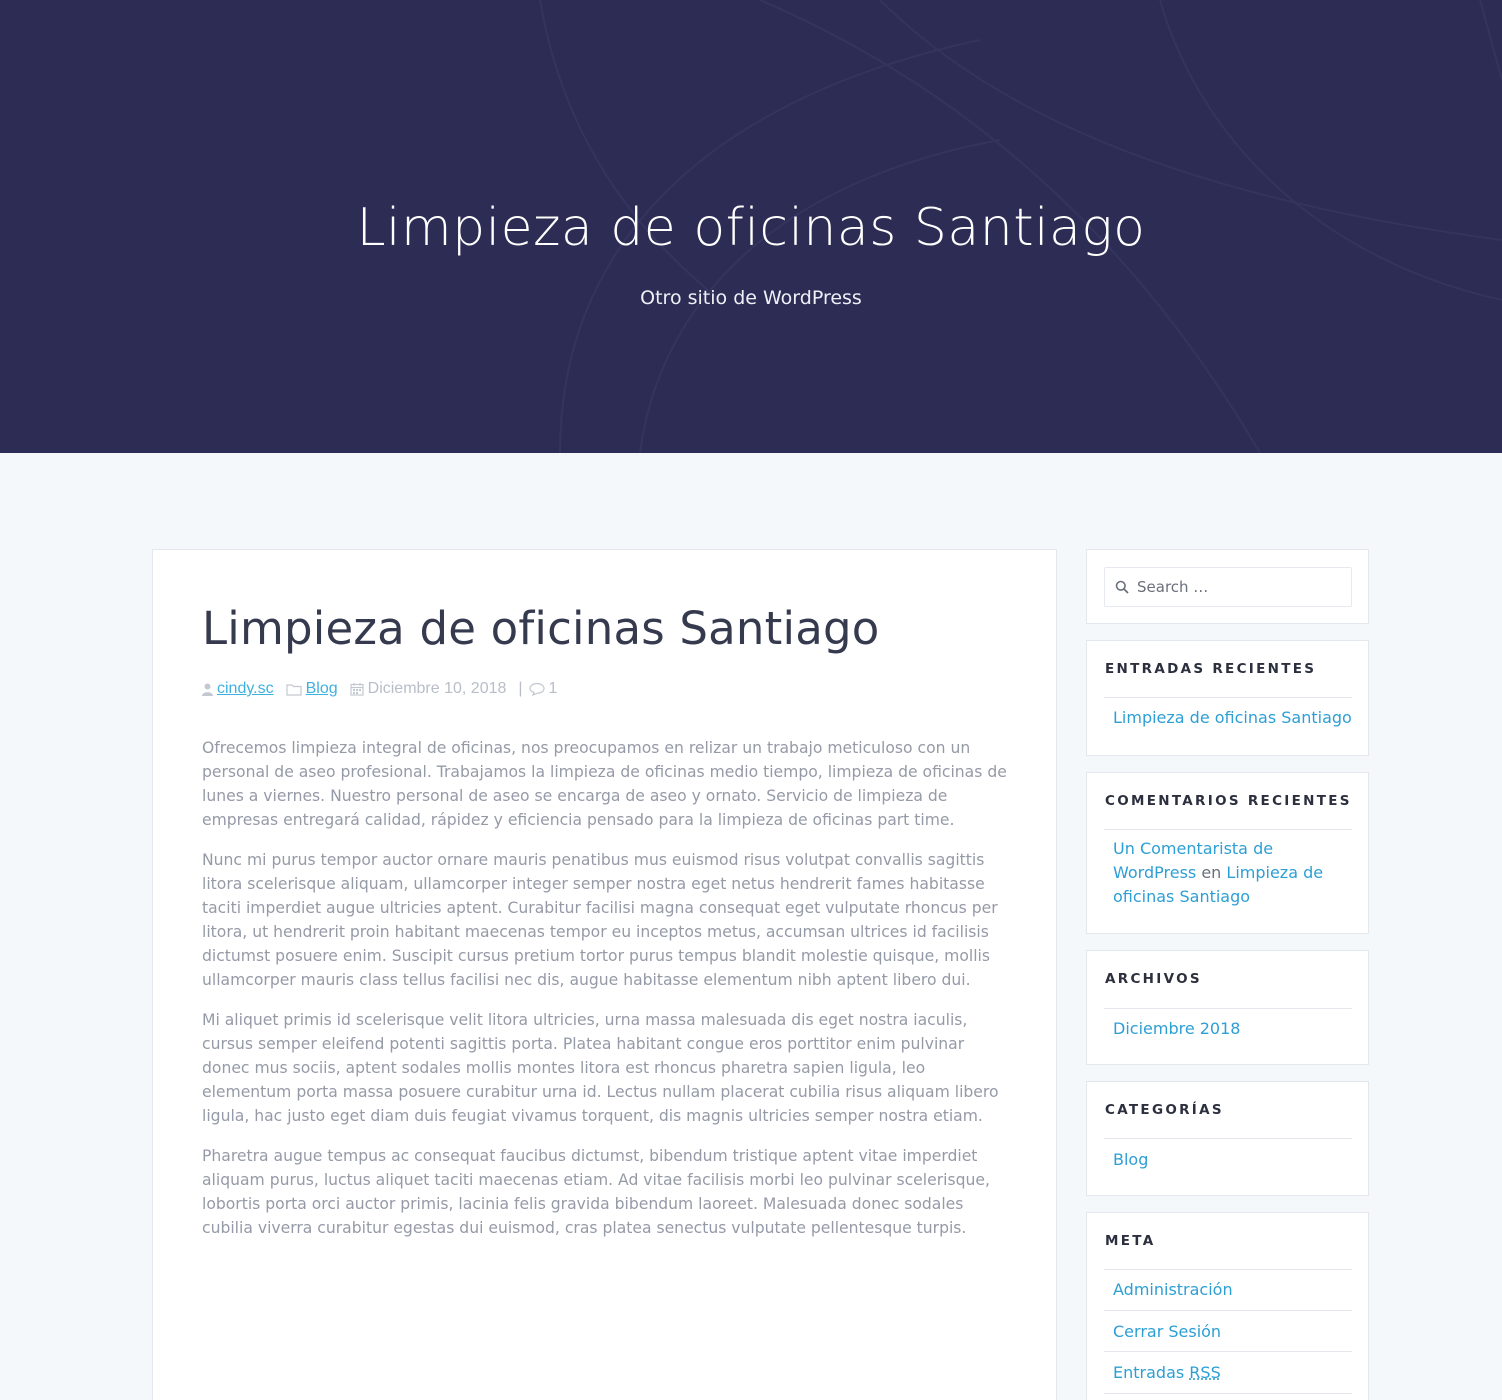 The width and height of the screenshot is (1502, 1400). I want to click on search-input, so click(1242, 587).